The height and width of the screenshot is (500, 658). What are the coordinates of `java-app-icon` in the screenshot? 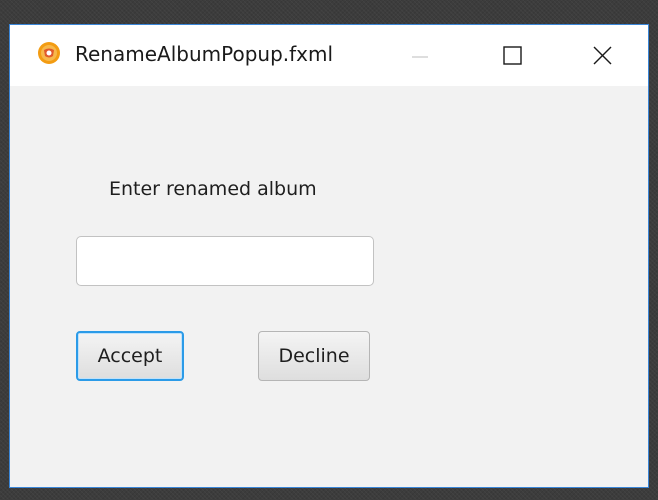 It's located at (49, 53).